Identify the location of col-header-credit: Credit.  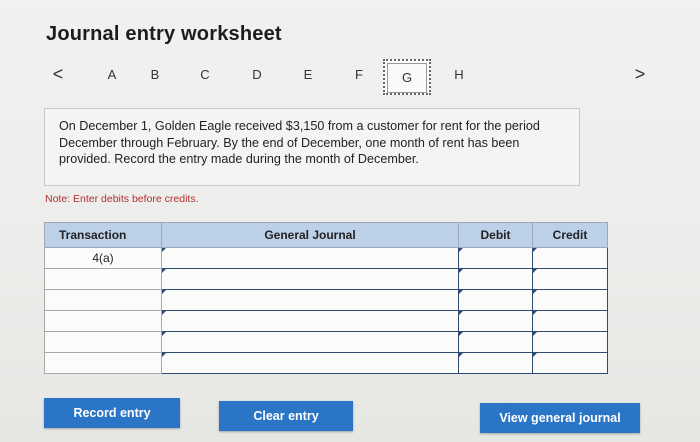
(570, 235).